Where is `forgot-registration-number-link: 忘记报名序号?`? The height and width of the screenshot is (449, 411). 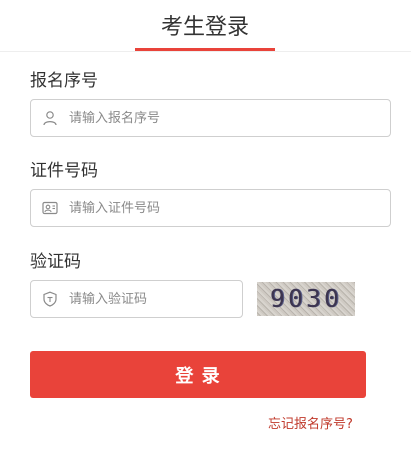
forgot-registration-number-link: 忘记报名序号? is located at coordinates (310, 425).